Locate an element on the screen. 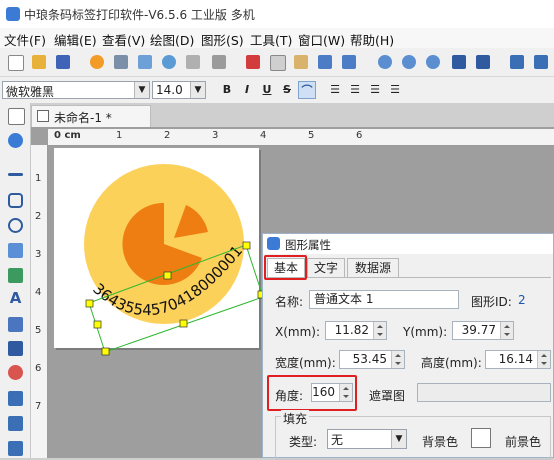 This screenshot has width=554, height=460. redo-icon is located at coordinates (349, 62).